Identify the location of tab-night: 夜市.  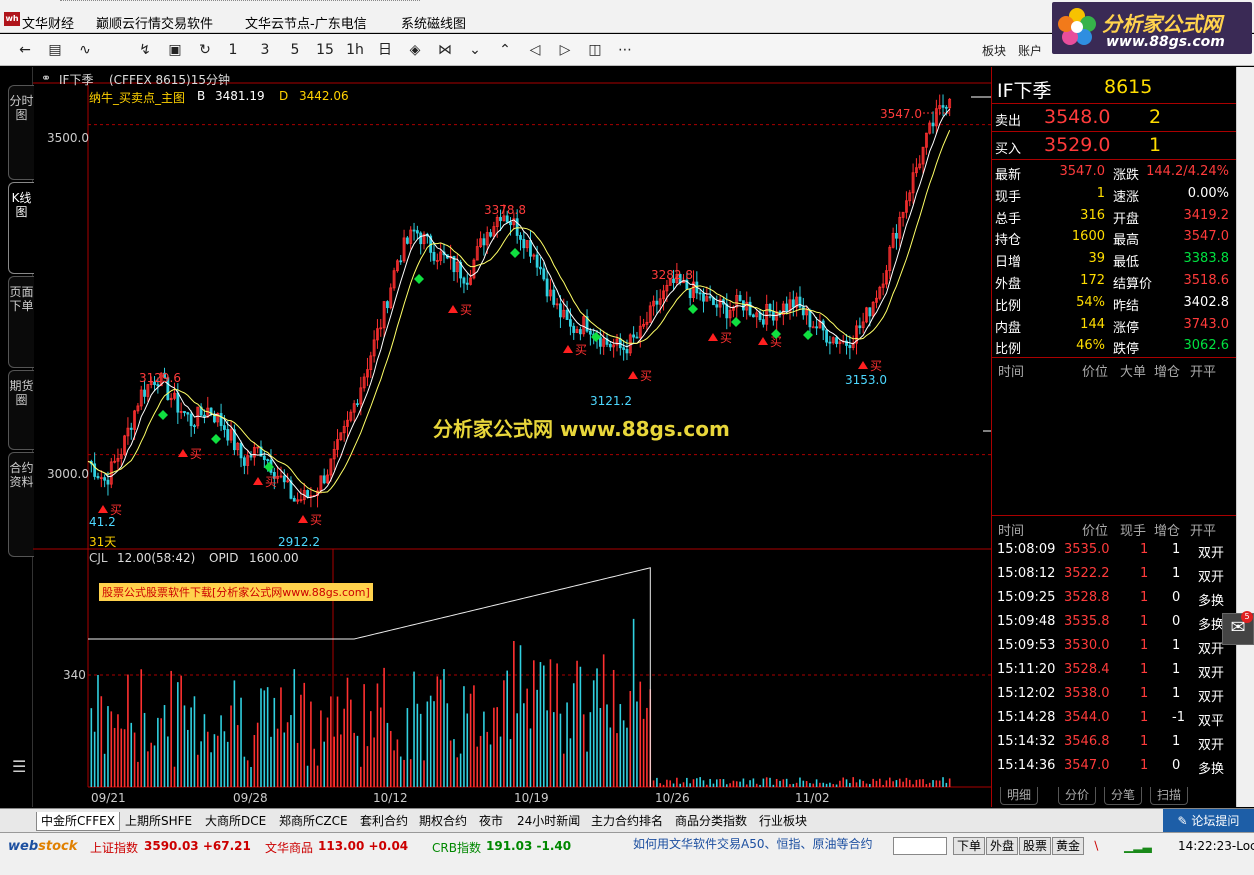
(491, 821).